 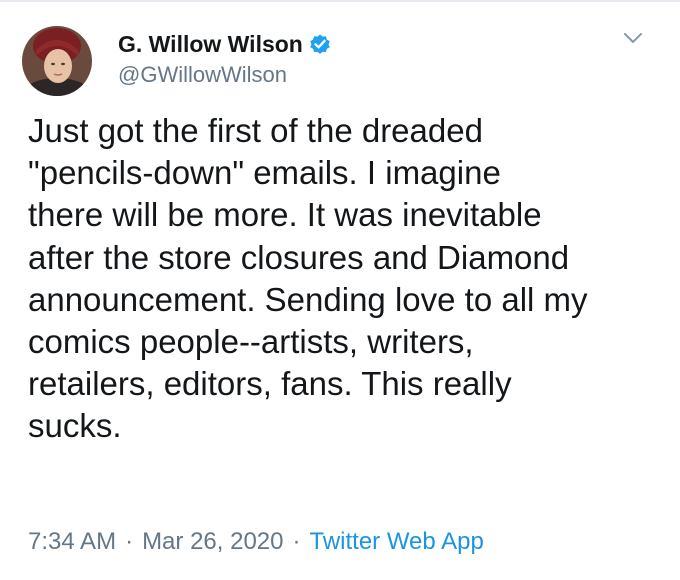 I want to click on user-handle: @GWillowWilson, so click(x=202, y=75).